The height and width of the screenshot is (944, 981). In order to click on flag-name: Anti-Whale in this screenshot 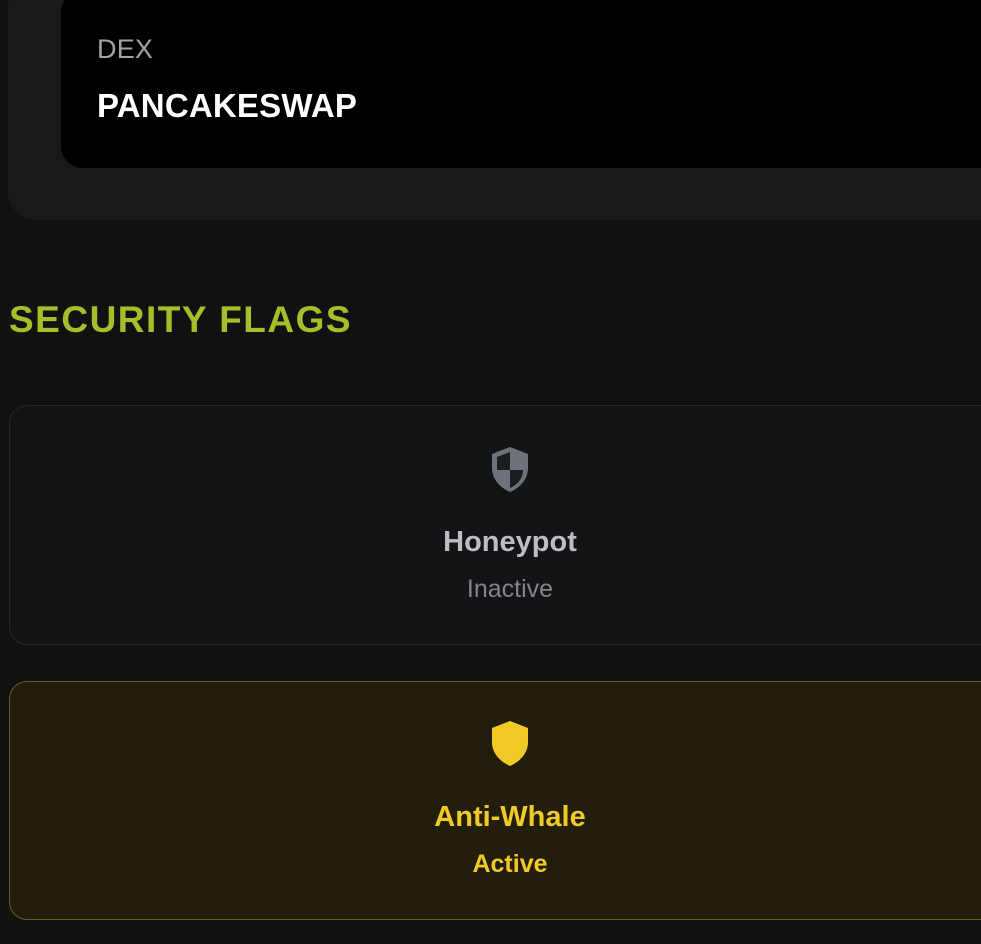, I will do `click(510, 817)`.